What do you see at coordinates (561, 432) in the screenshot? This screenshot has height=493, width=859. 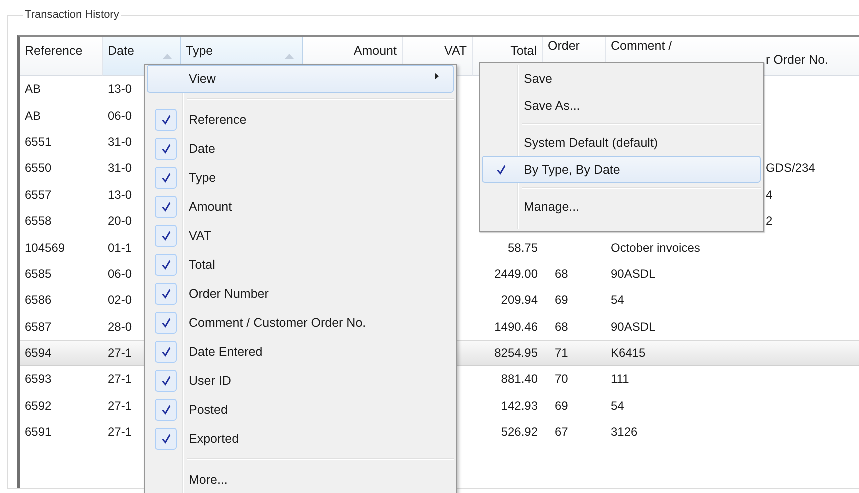 I see `table-cell: 67` at bounding box center [561, 432].